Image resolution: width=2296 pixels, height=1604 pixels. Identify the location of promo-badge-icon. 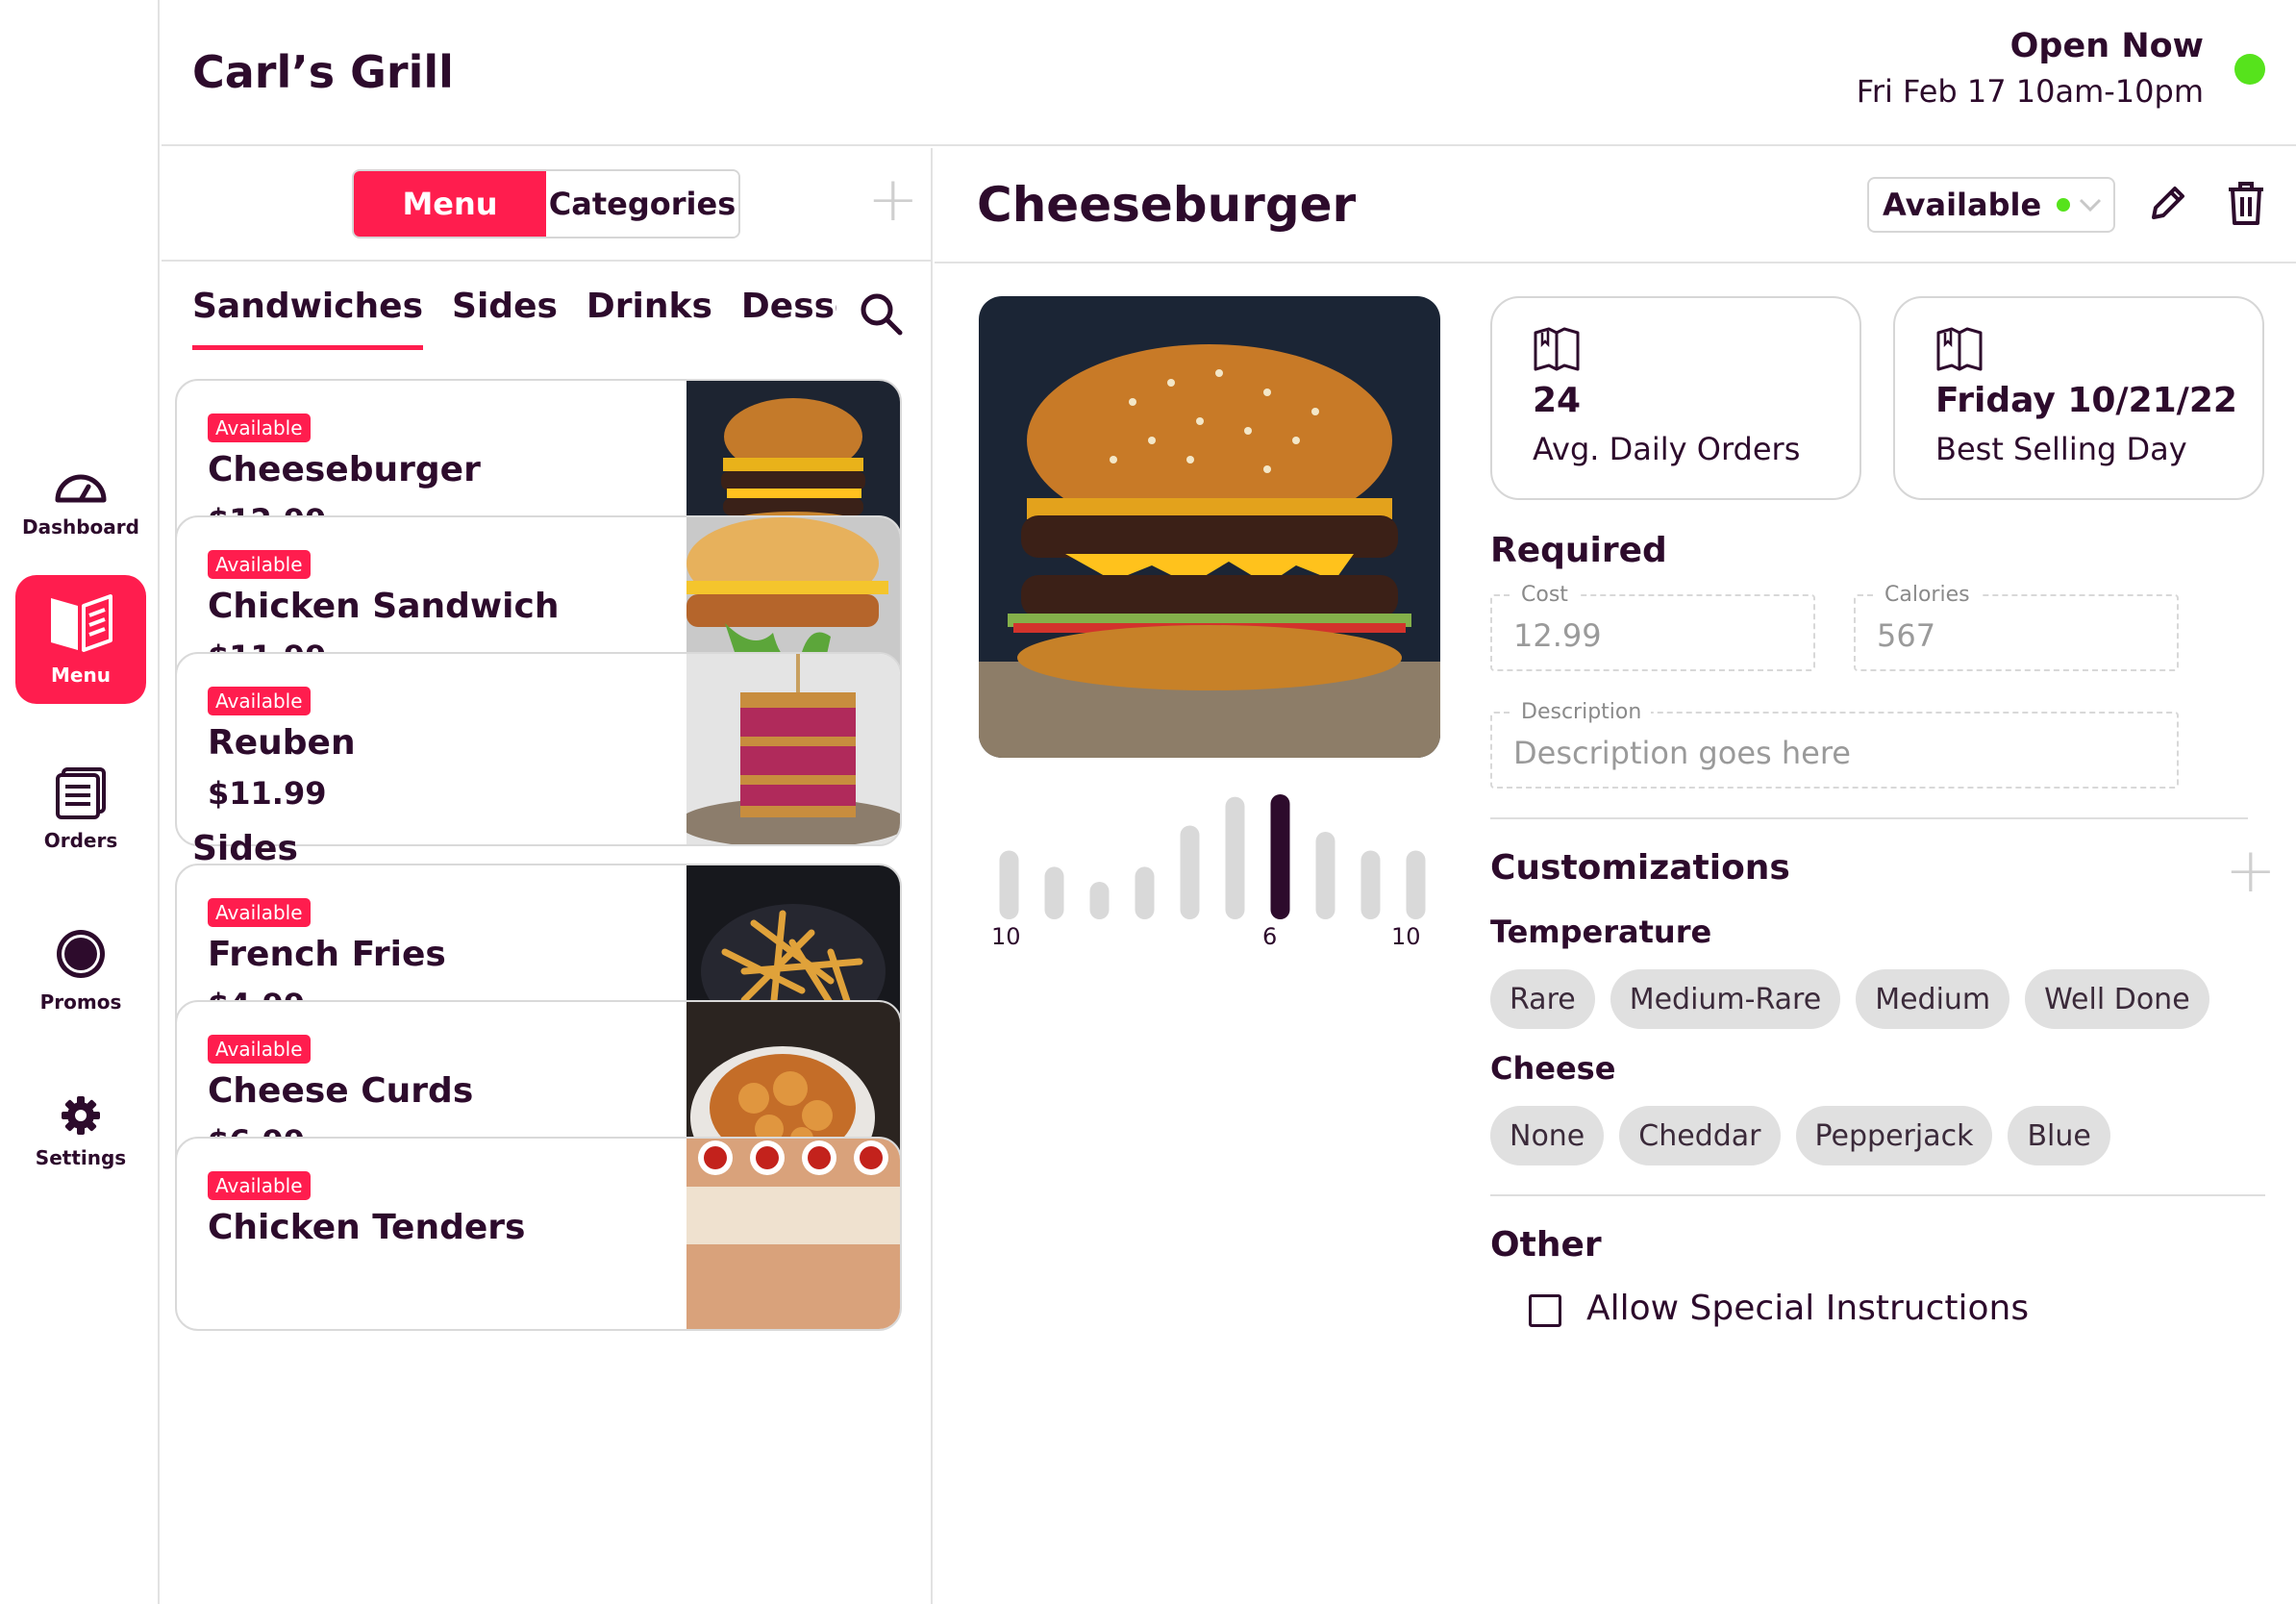
(81, 954).